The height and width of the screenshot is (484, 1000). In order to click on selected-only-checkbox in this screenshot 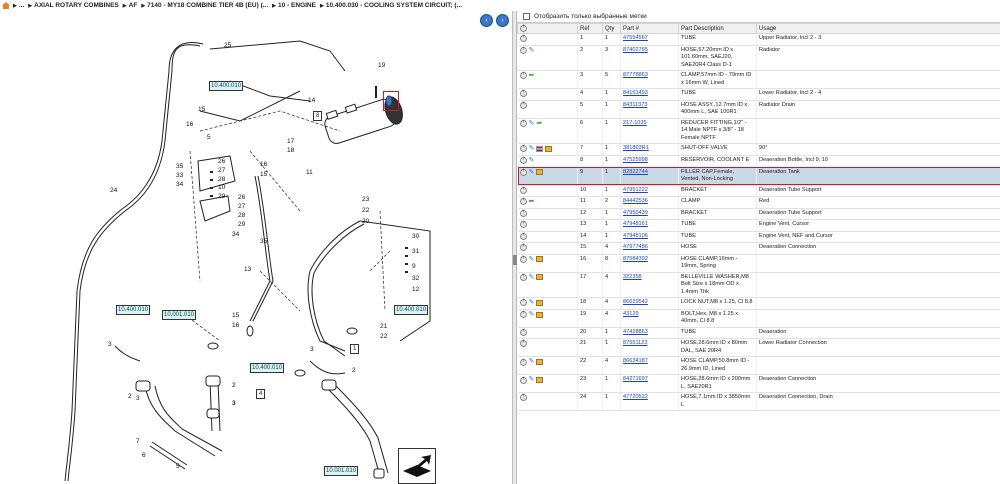, I will do `click(526, 16)`.